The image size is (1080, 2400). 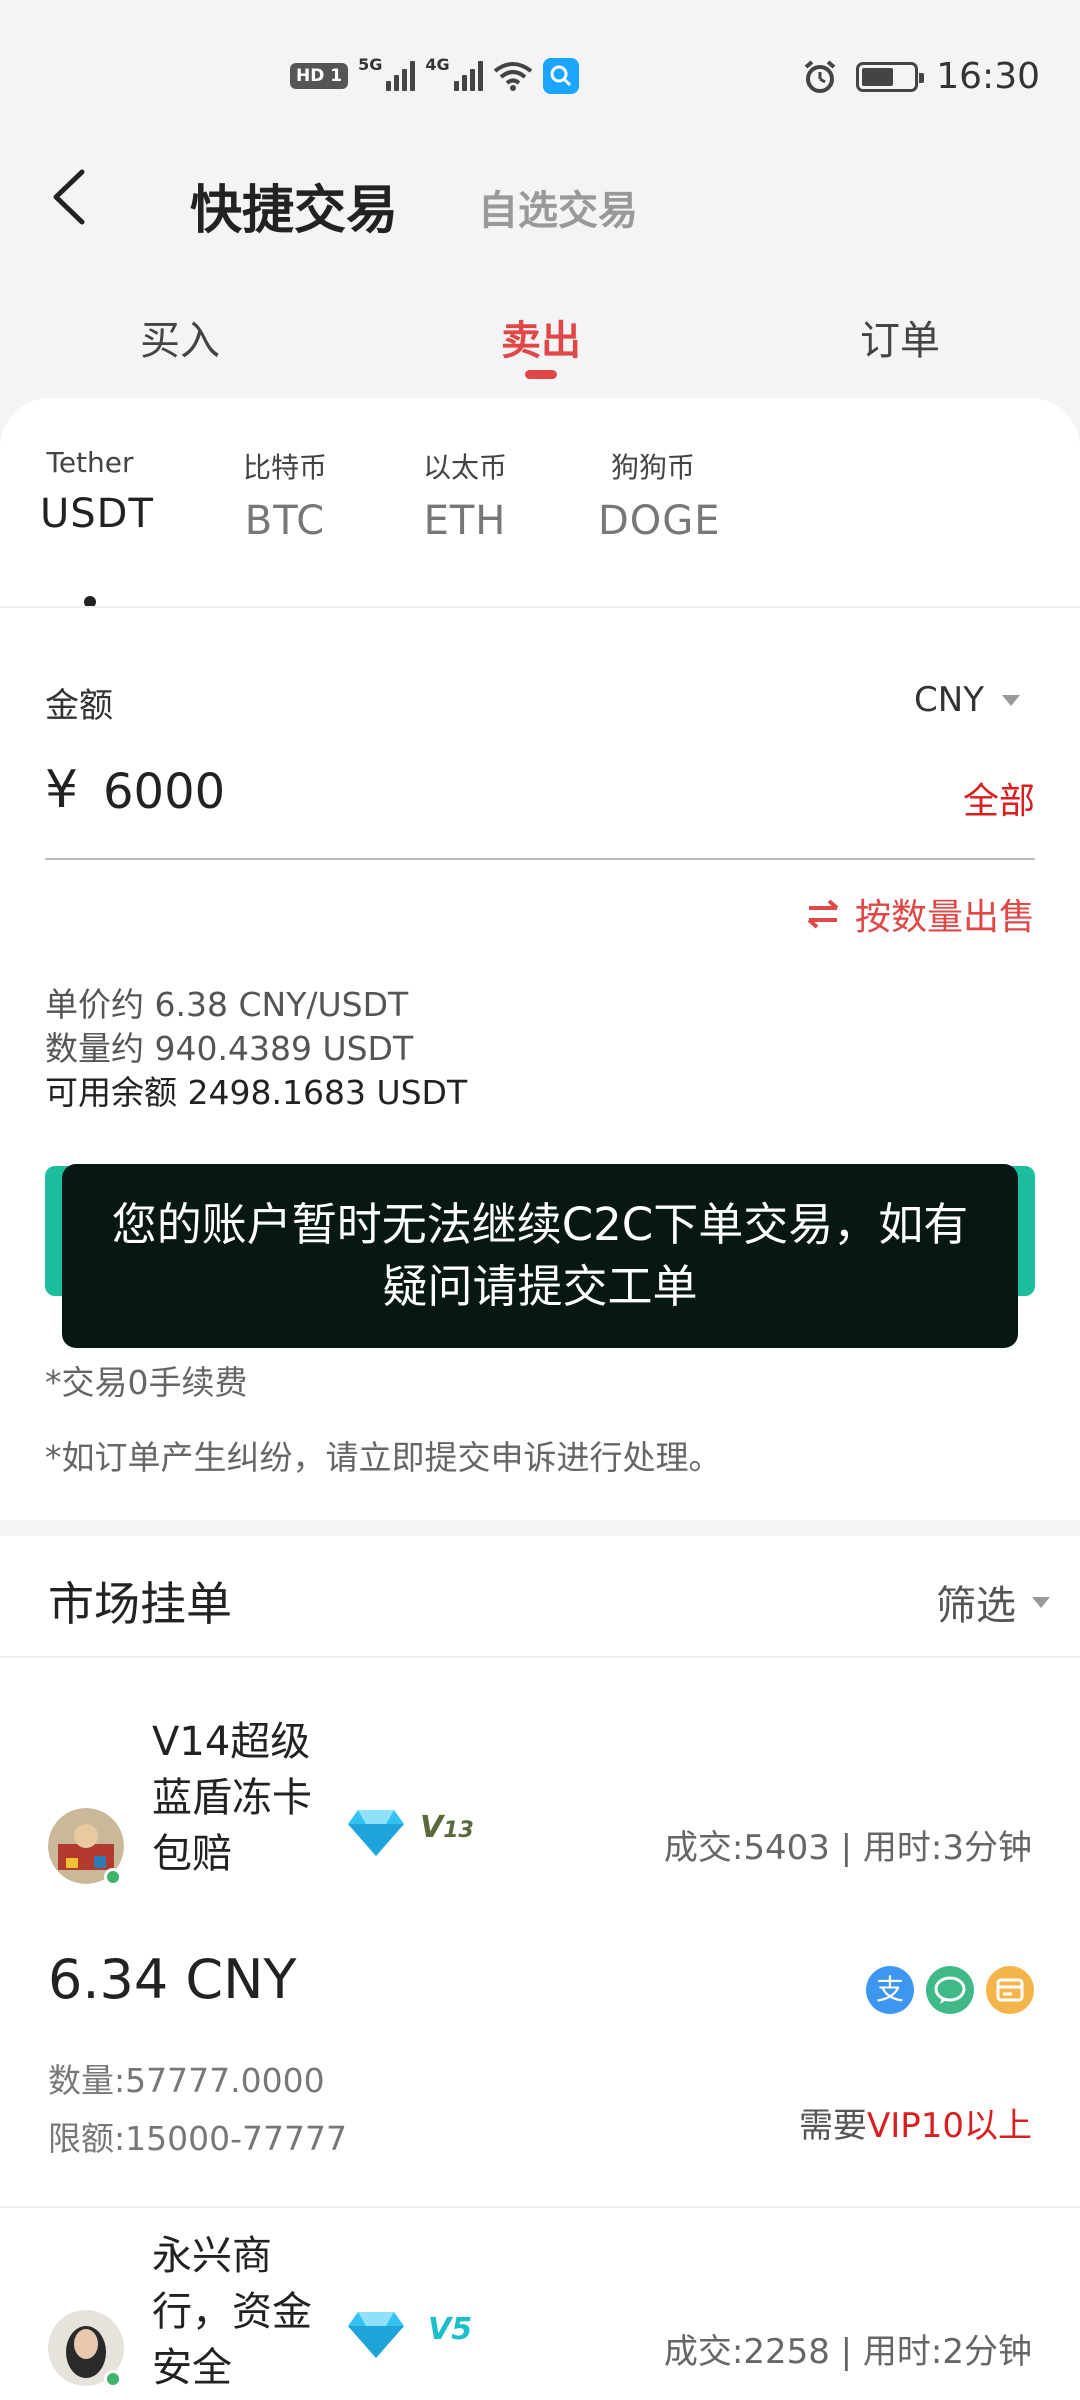 What do you see at coordinates (62, 790) in the screenshot?
I see `yen-symbol: ¥` at bounding box center [62, 790].